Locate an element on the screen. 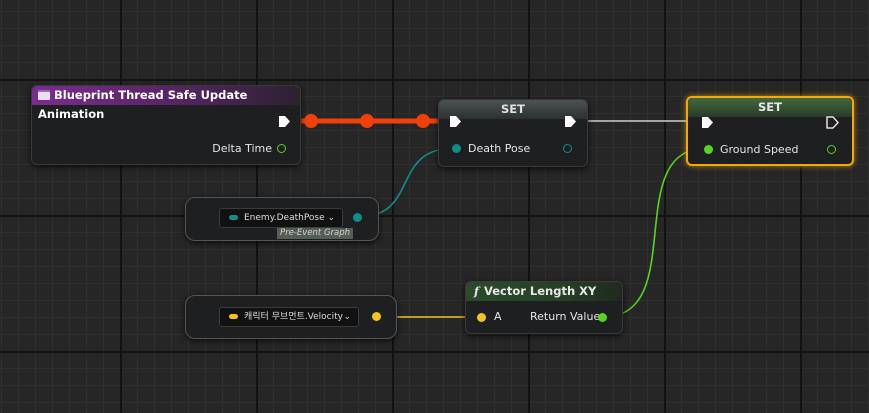  velocity-variable-name: 캐릭터 무브먼트.Velocity is located at coordinates (293, 317).